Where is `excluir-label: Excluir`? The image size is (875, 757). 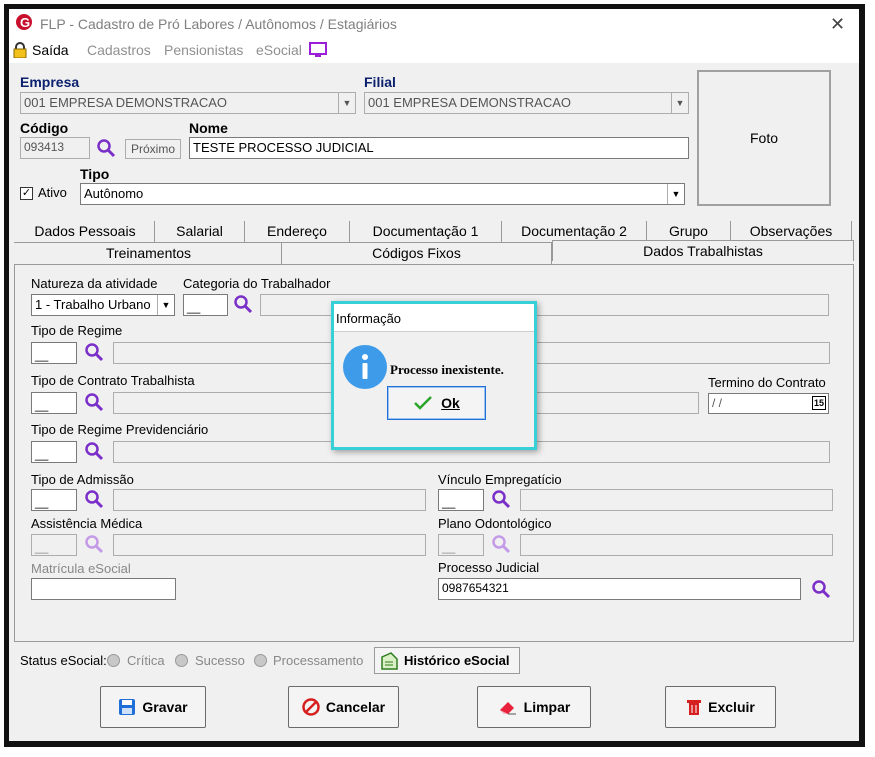 excluir-label: Excluir is located at coordinates (731, 707).